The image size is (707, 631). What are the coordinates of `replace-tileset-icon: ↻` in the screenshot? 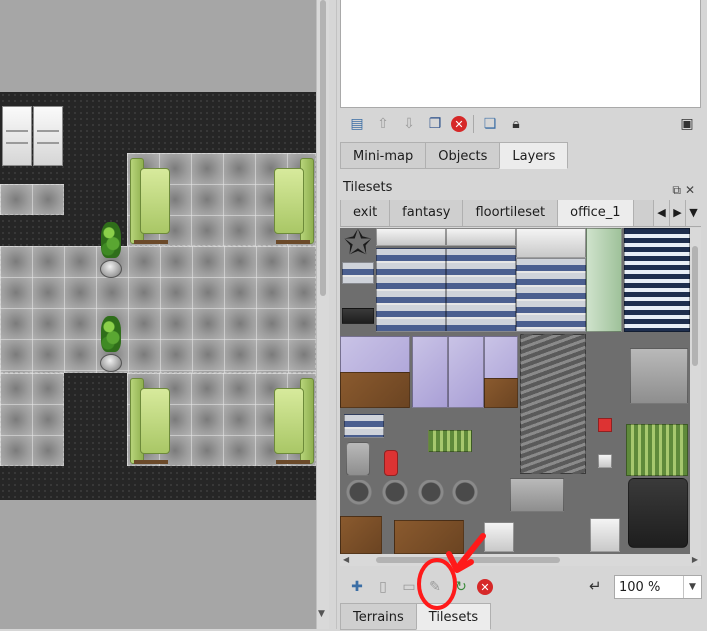 It's located at (461, 587).